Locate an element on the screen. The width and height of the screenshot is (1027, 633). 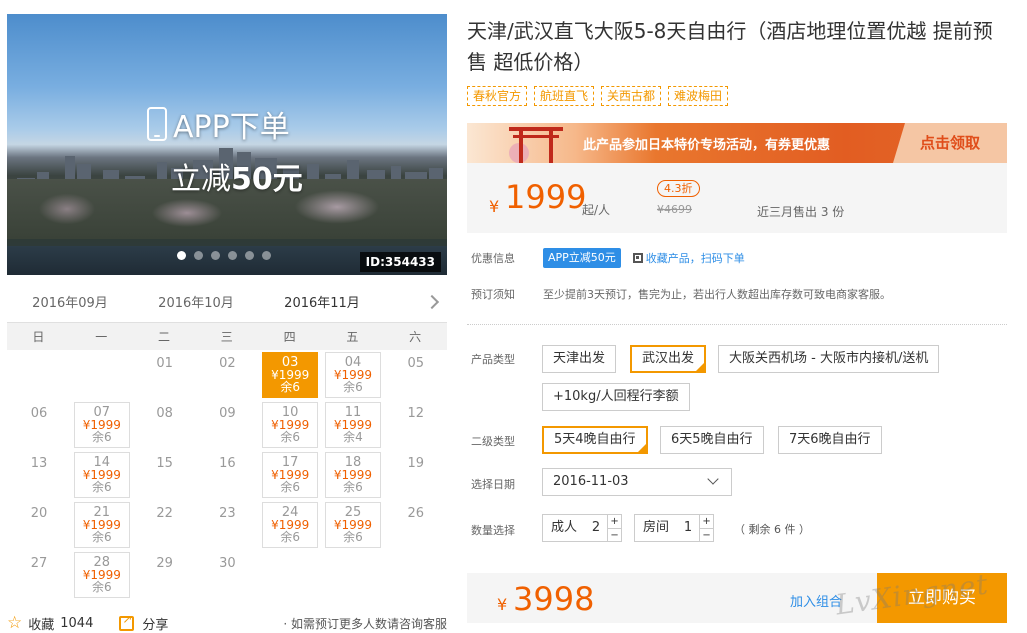
sub-type-label: 二级类型 is located at coordinates (493, 441).